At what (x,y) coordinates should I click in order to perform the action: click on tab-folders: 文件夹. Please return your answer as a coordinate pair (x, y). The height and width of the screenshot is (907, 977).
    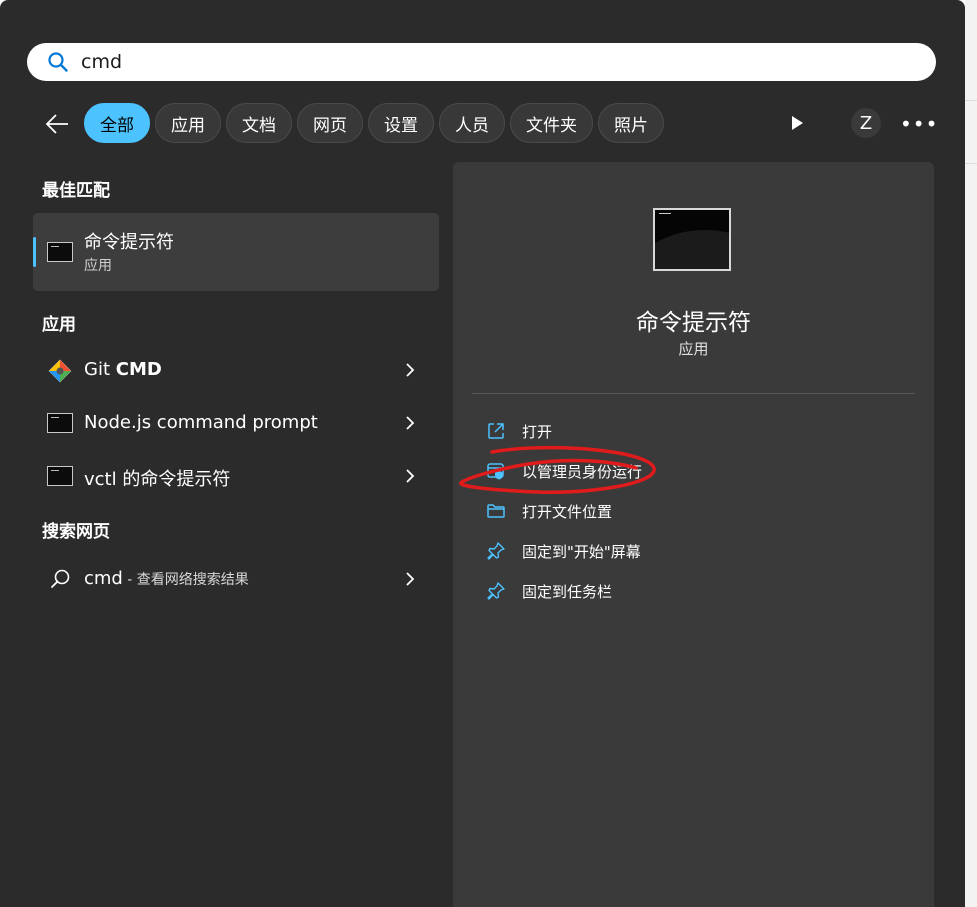
    Looking at the image, I should click on (551, 123).